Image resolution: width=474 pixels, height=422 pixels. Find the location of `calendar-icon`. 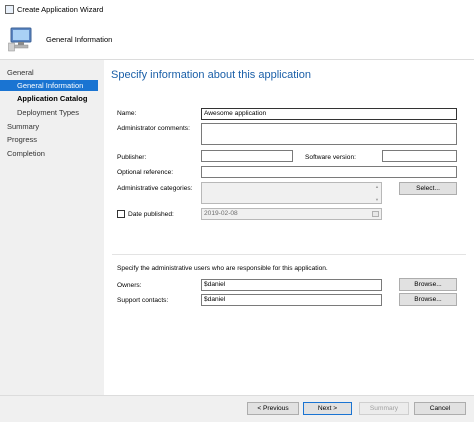

calendar-icon is located at coordinates (375, 214).